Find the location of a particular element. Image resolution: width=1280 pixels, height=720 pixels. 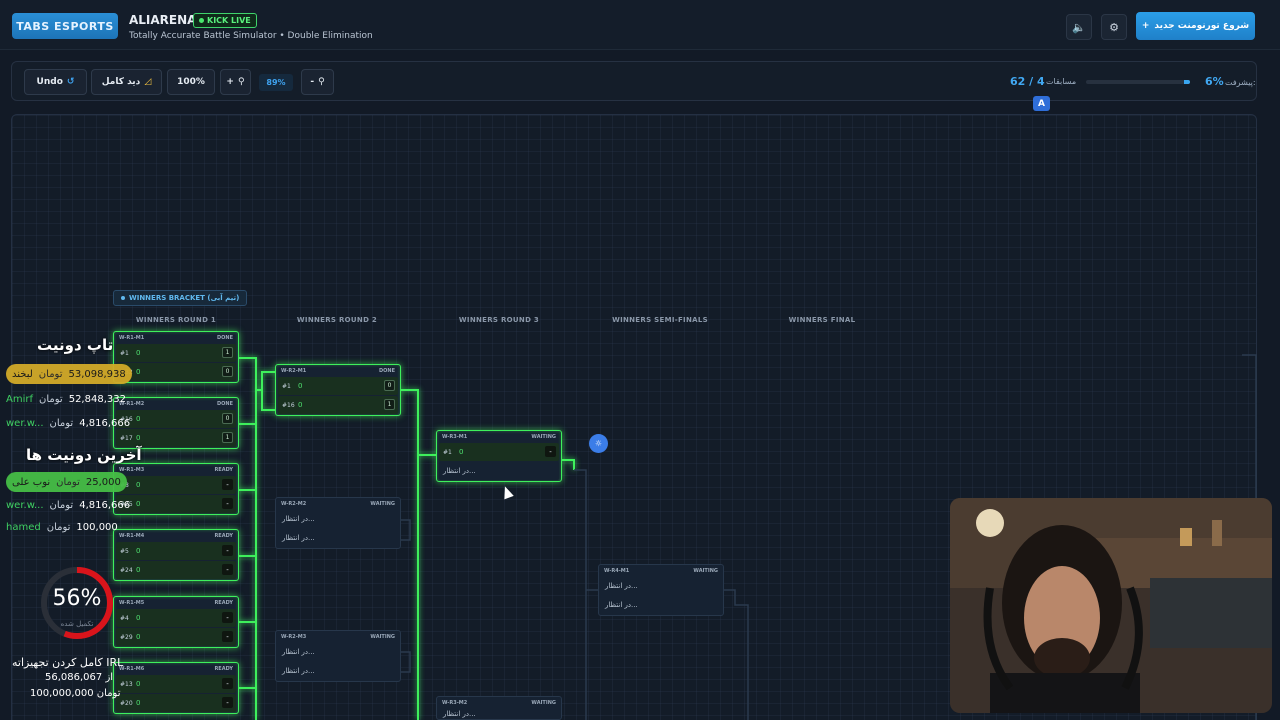

match-card: W-R1-M3READY #80- #250- is located at coordinates (176, 489).